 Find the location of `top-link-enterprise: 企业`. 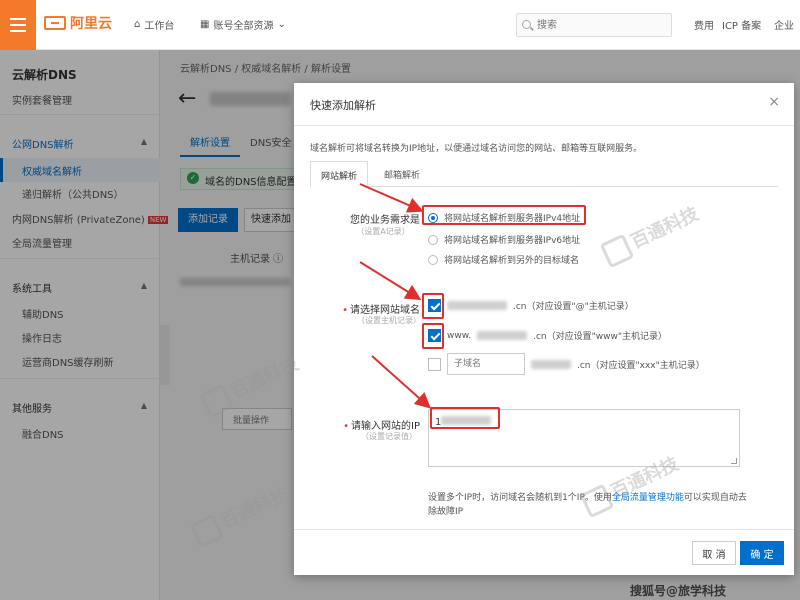

top-link-enterprise: 企业 is located at coordinates (784, 24).